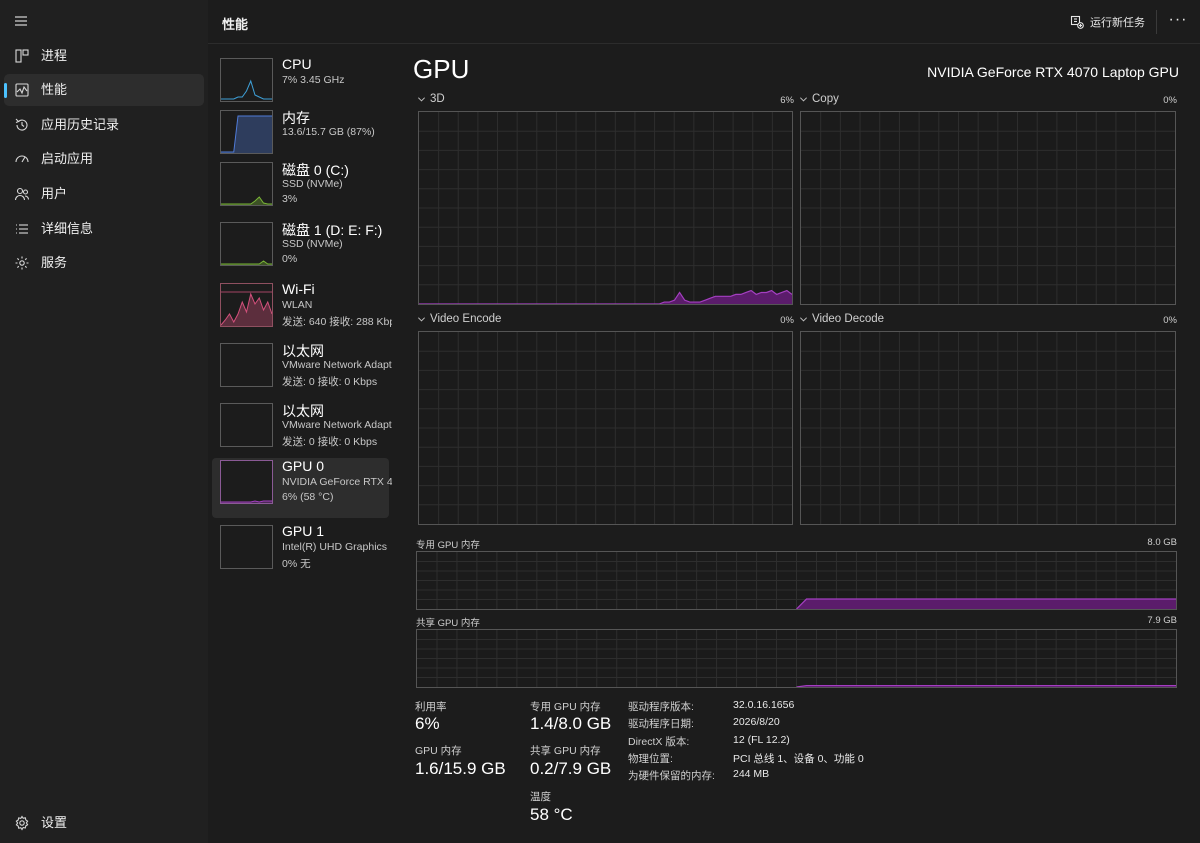  Describe the element at coordinates (466, 319) in the screenshot. I see `engine-label: Video Encode` at that location.